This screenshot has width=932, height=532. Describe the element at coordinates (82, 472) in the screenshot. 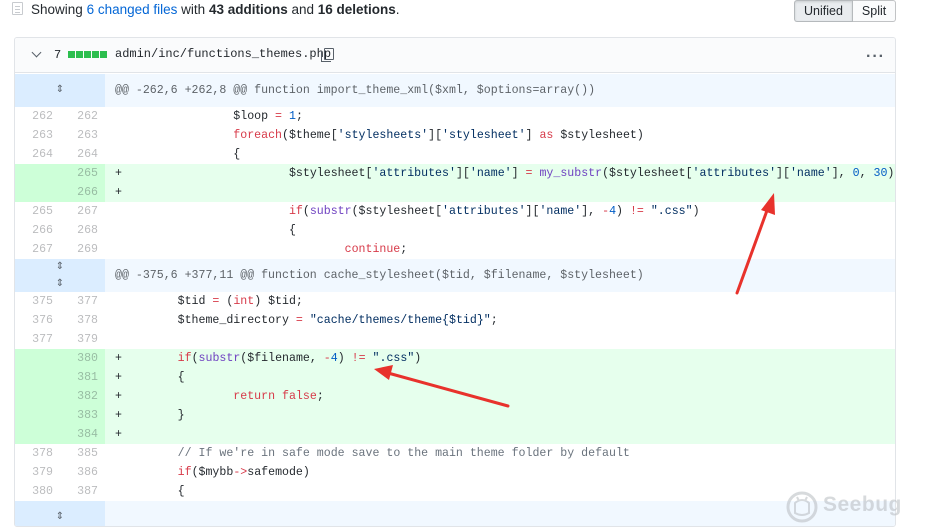

I see `new-line-number: 386` at that location.